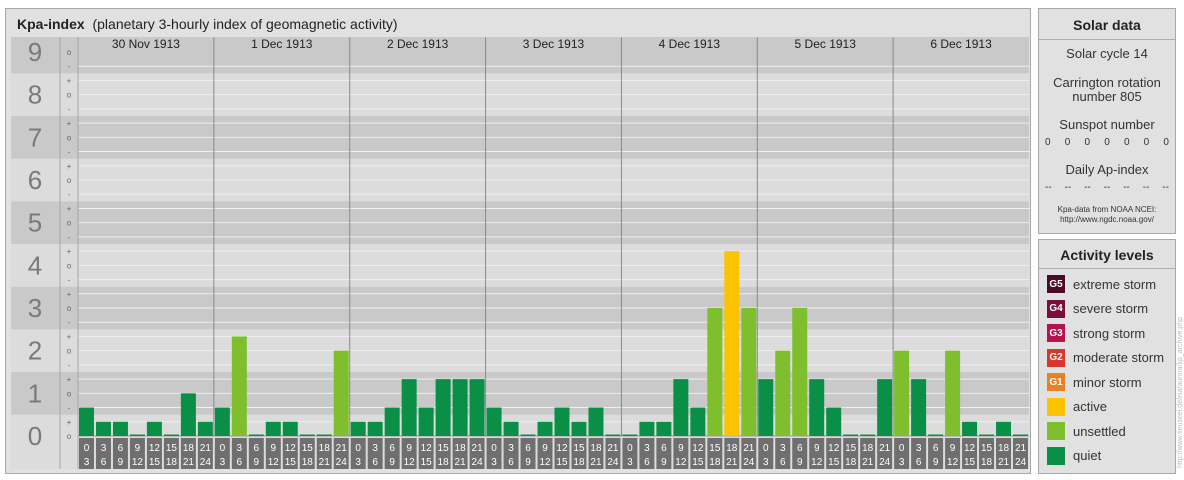 The height and width of the screenshot is (480, 1184). I want to click on y-tick-label: 9, so click(35, 52).